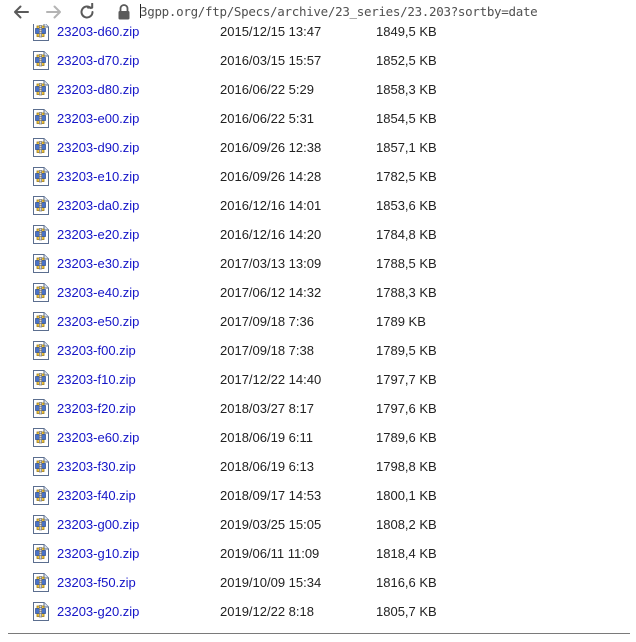  I want to click on file-date: 2016/09/26 14:28, so click(271, 176).